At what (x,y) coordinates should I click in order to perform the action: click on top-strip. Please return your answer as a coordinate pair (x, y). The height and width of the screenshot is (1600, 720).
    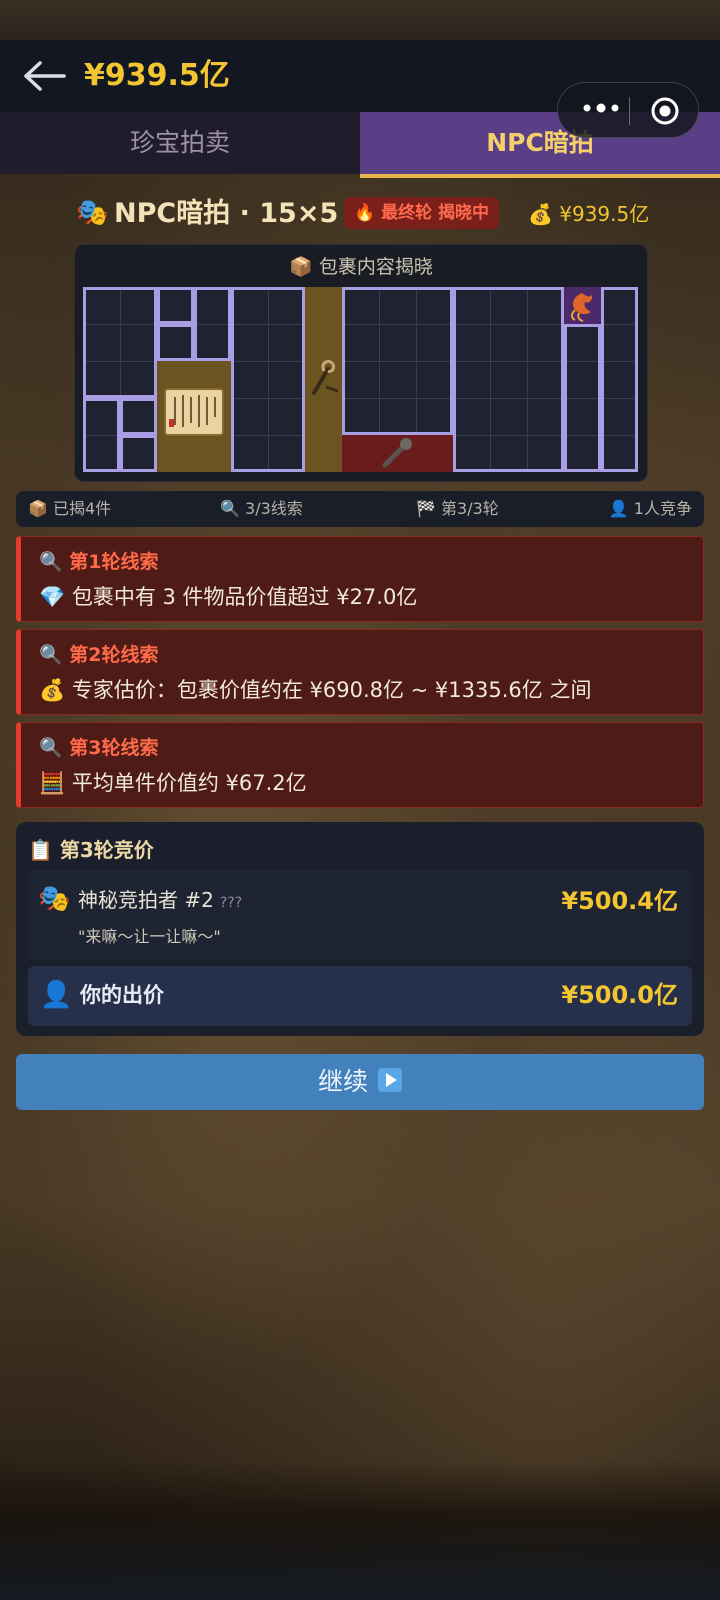
    Looking at the image, I should click on (360, 20).